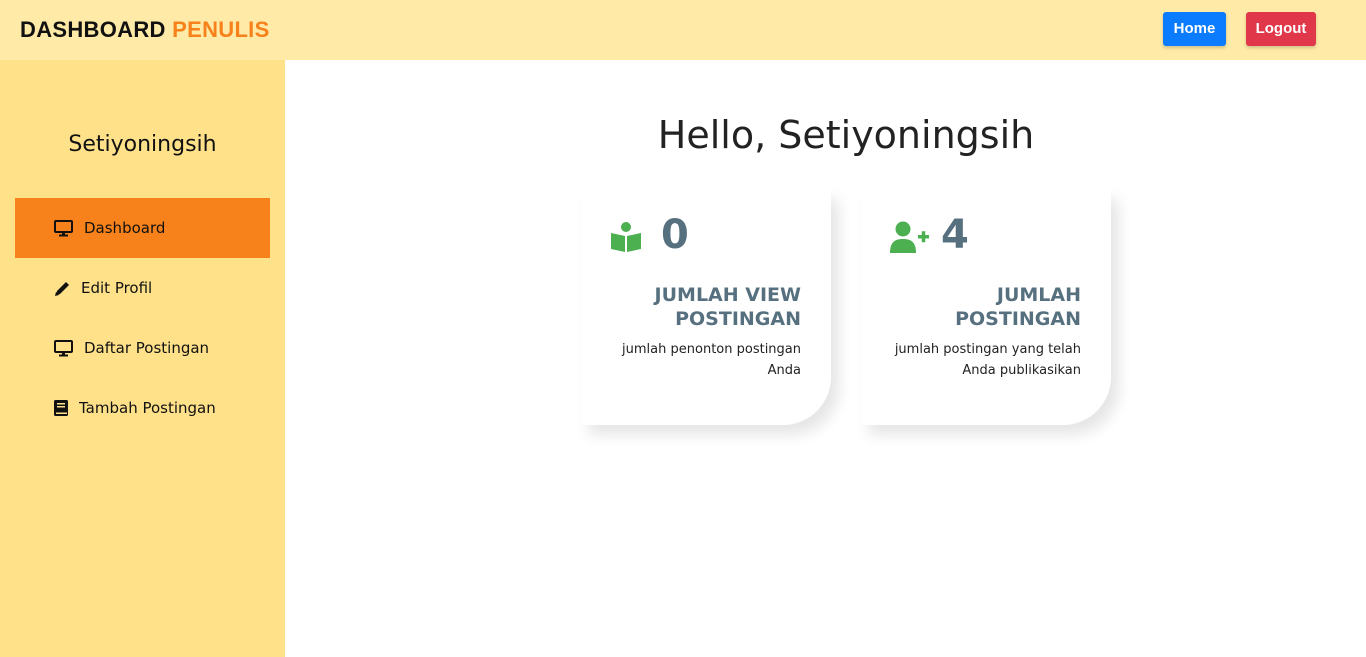  What do you see at coordinates (711, 360) in the screenshot?
I see `views-description: jumlah penonton postingan Anda` at bounding box center [711, 360].